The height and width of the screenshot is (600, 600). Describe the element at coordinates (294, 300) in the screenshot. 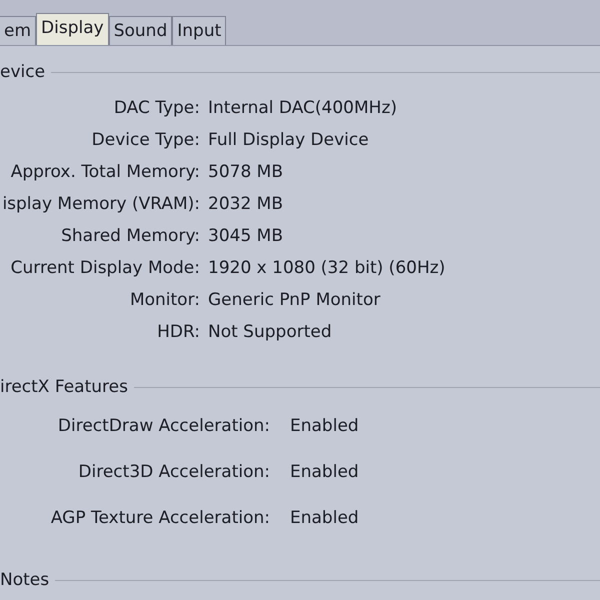

I see `field-value: Generic PnP Monitor` at that location.